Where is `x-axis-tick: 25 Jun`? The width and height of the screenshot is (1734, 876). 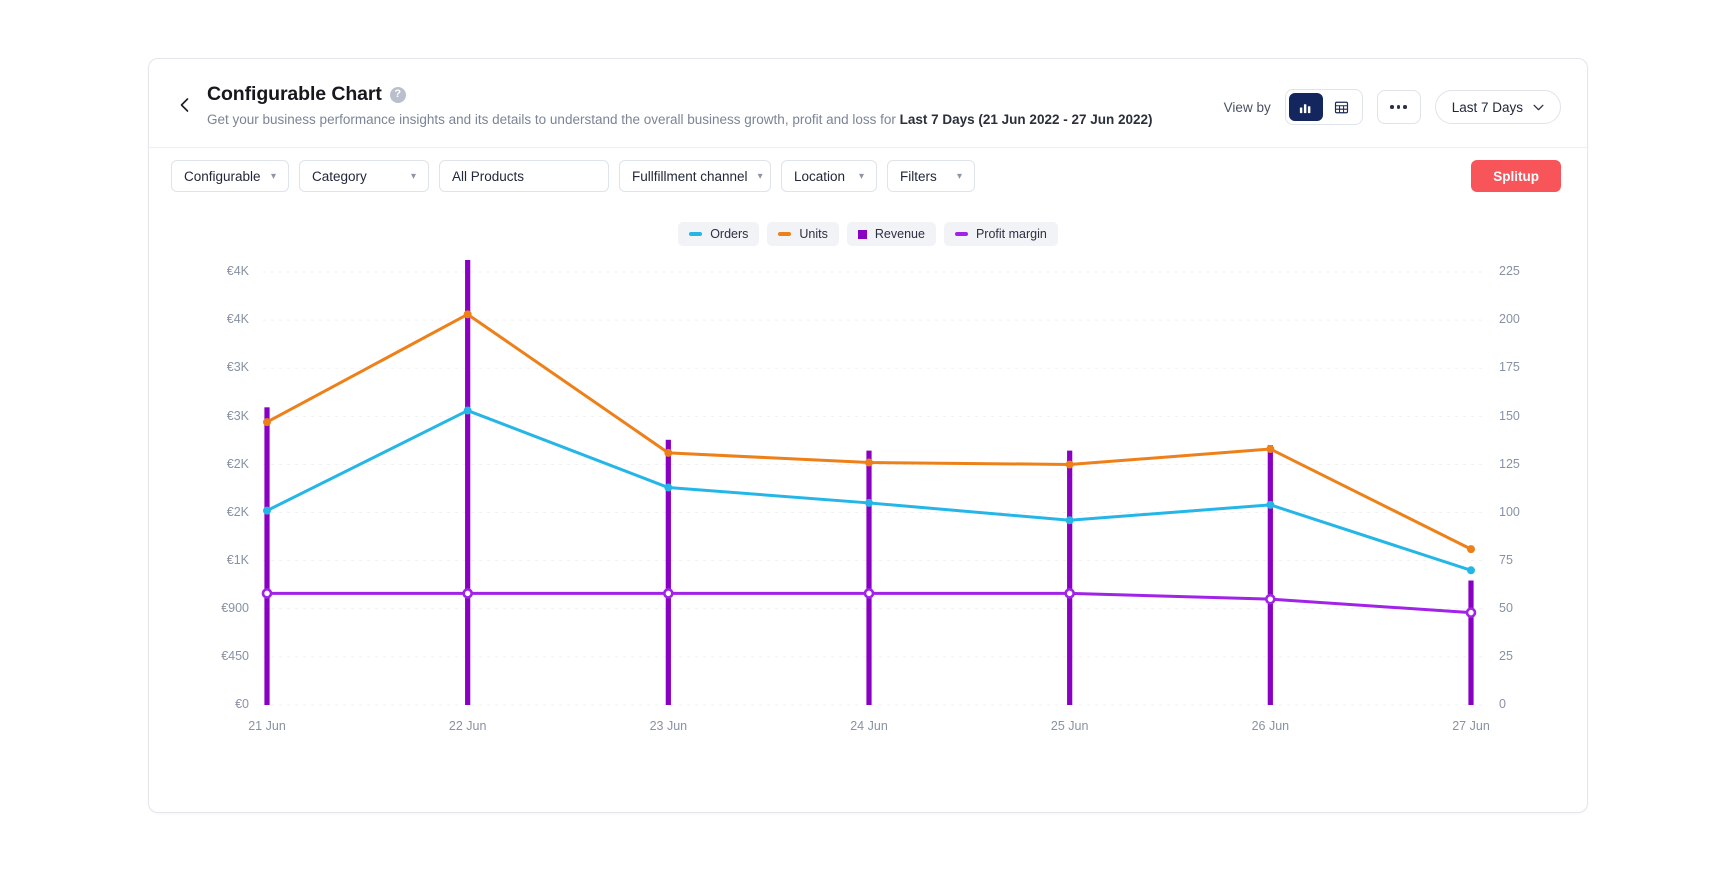
x-axis-tick: 25 Jun is located at coordinates (1069, 726).